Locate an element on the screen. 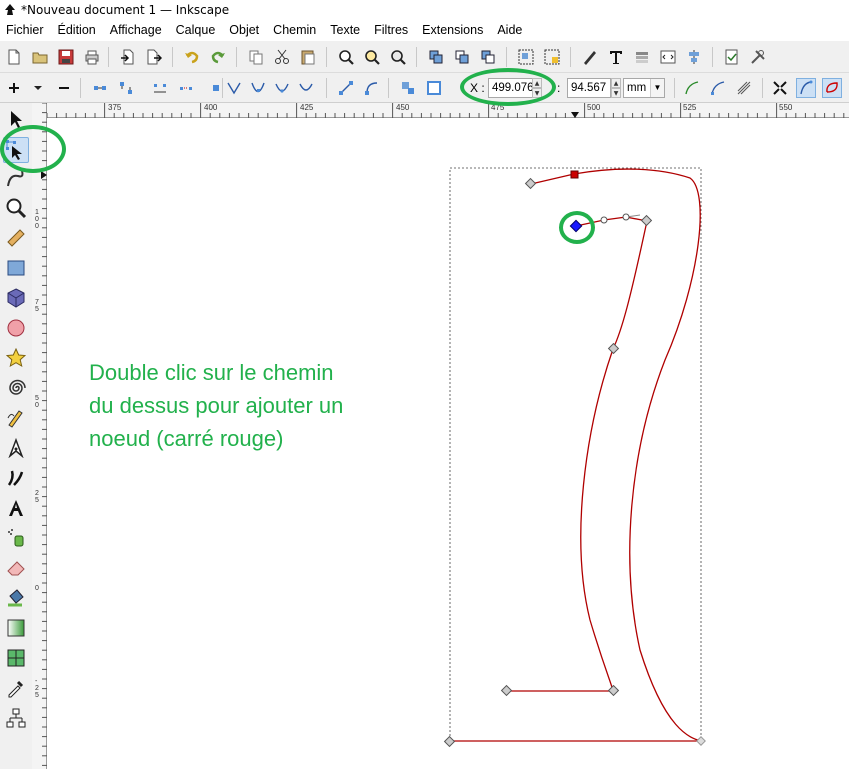 This screenshot has height=769, width=849. document-properties-icon is located at coordinates (732, 57).